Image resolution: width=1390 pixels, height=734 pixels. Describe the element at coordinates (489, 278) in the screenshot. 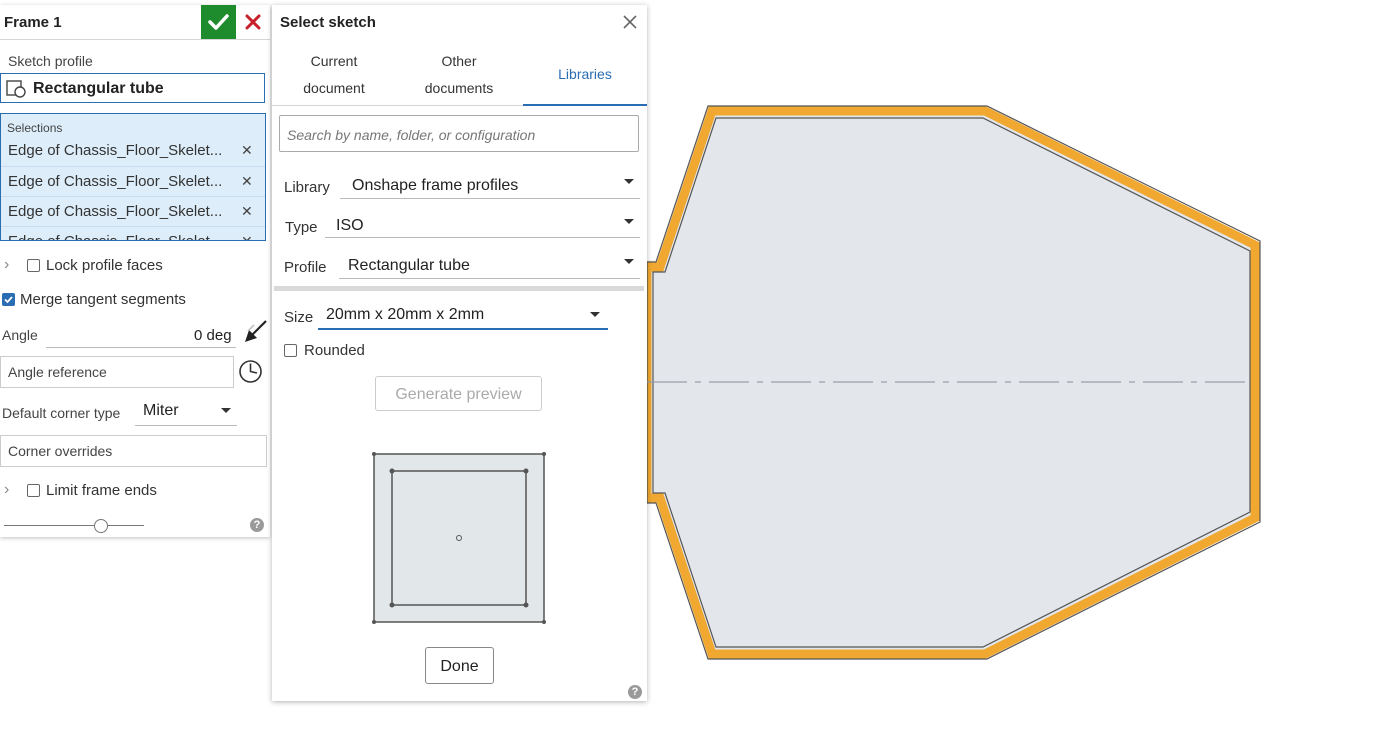

I see `profile-underline` at that location.